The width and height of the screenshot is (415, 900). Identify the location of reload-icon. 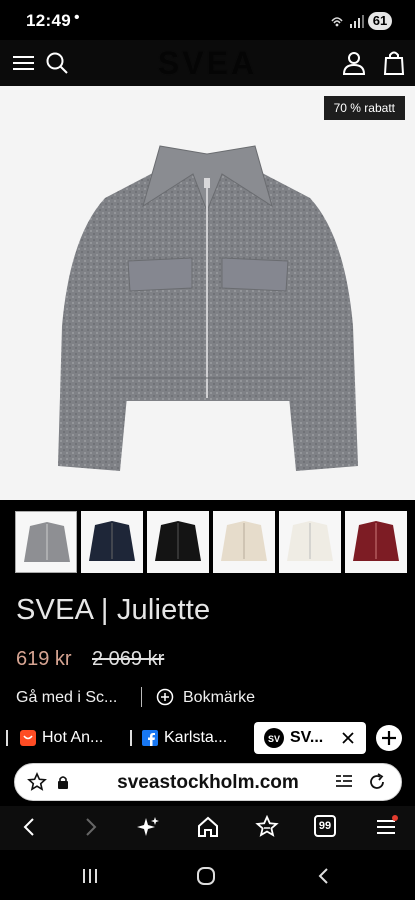
(377, 782).